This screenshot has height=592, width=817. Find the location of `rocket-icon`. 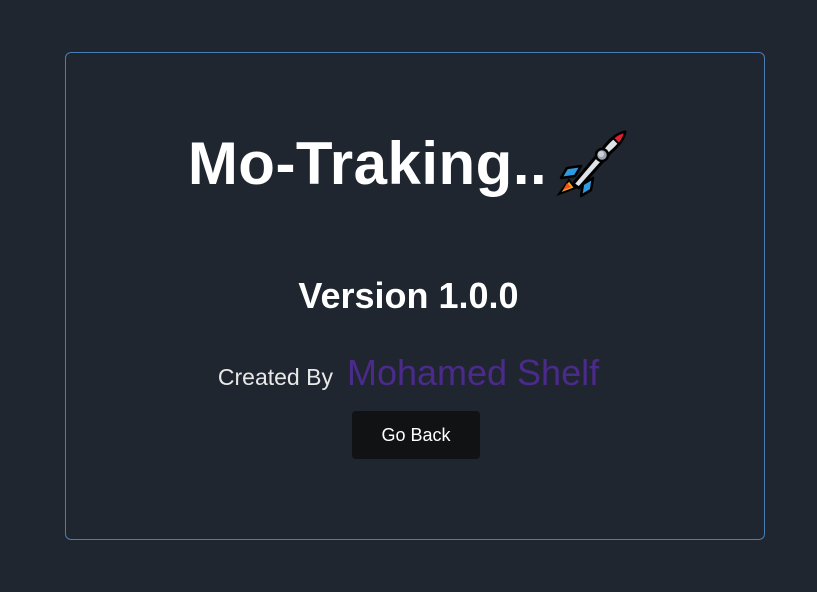

rocket-icon is located at coordinates (591, 164).